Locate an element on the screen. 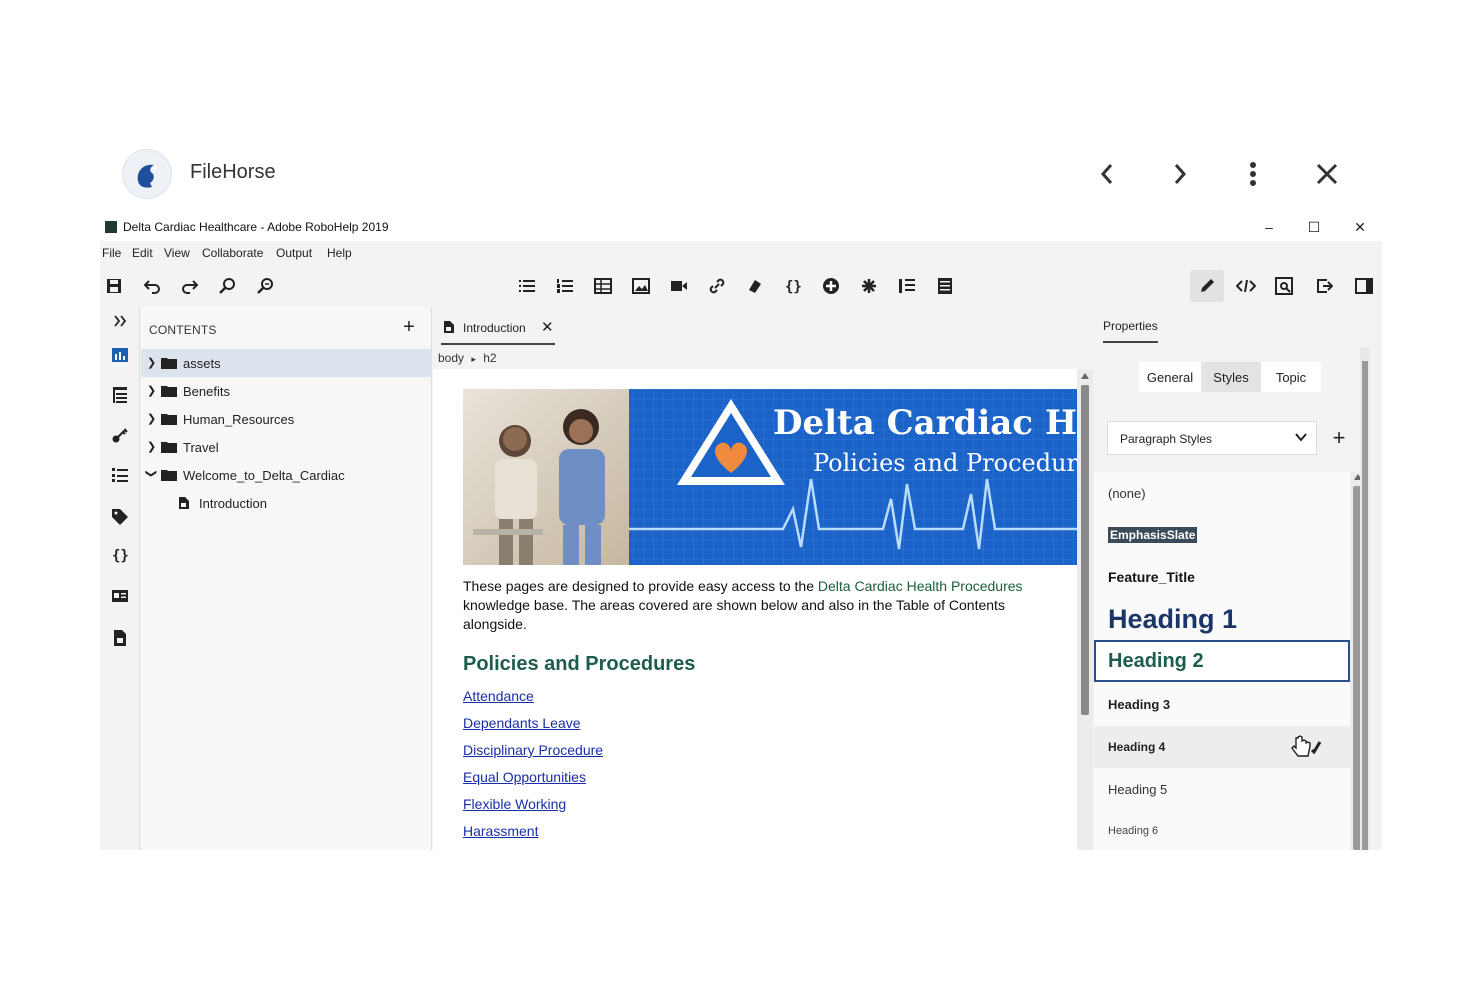 Image resolution: width=1480 pixels, height=987 pixels. expand-panel-icon is located at coordinates (120, 321).